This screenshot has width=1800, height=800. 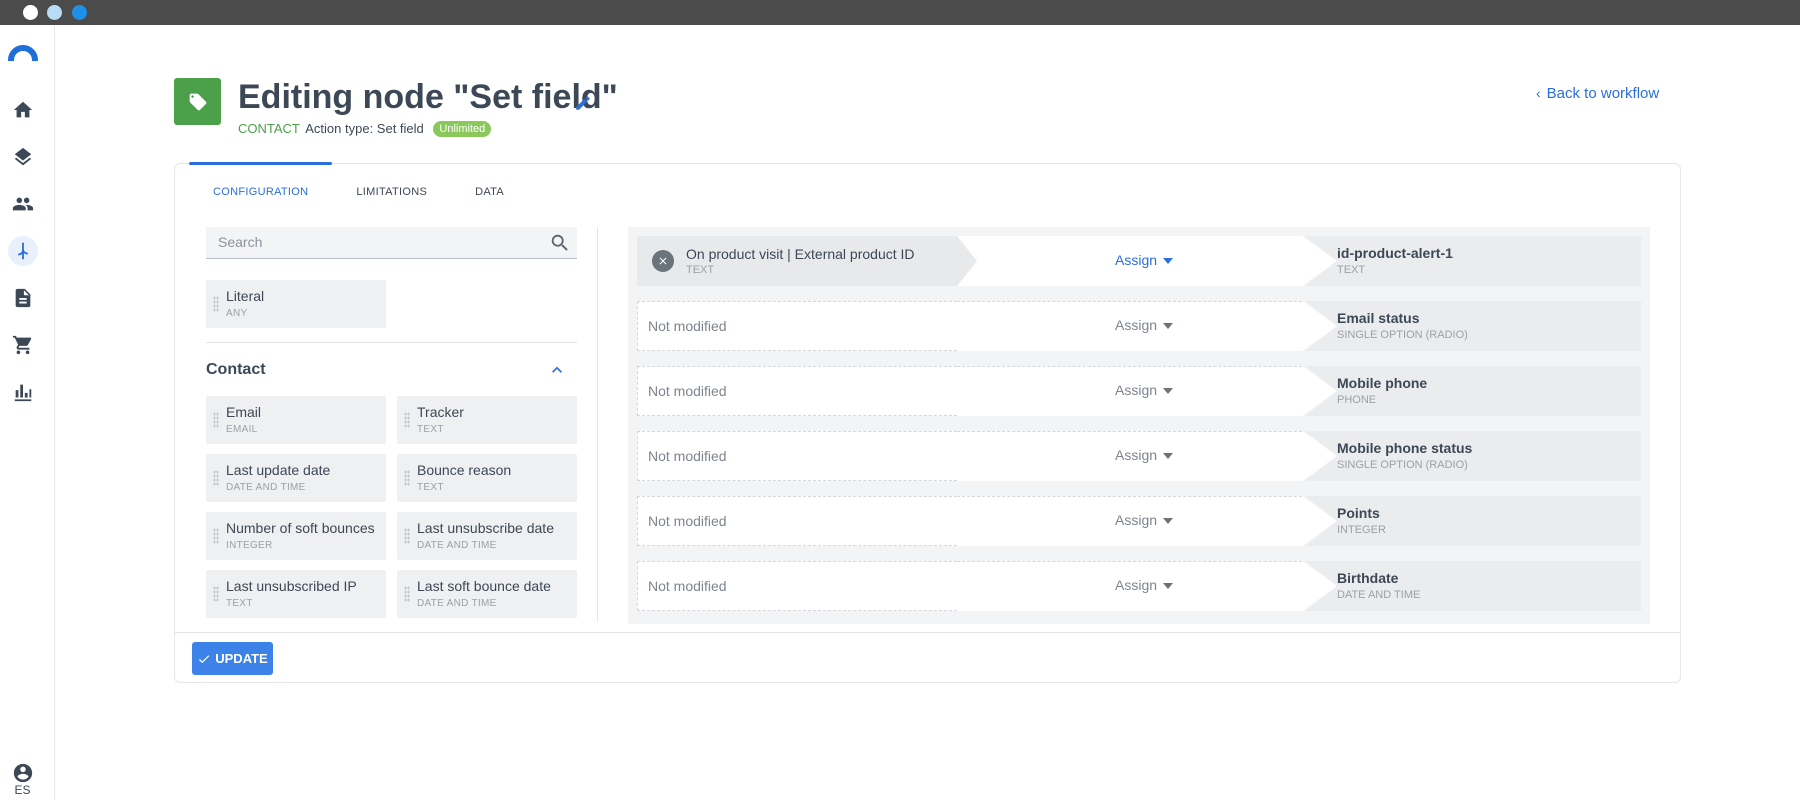 I want to click on page-title: Editing node "Set field", so click(x=428, y=97).